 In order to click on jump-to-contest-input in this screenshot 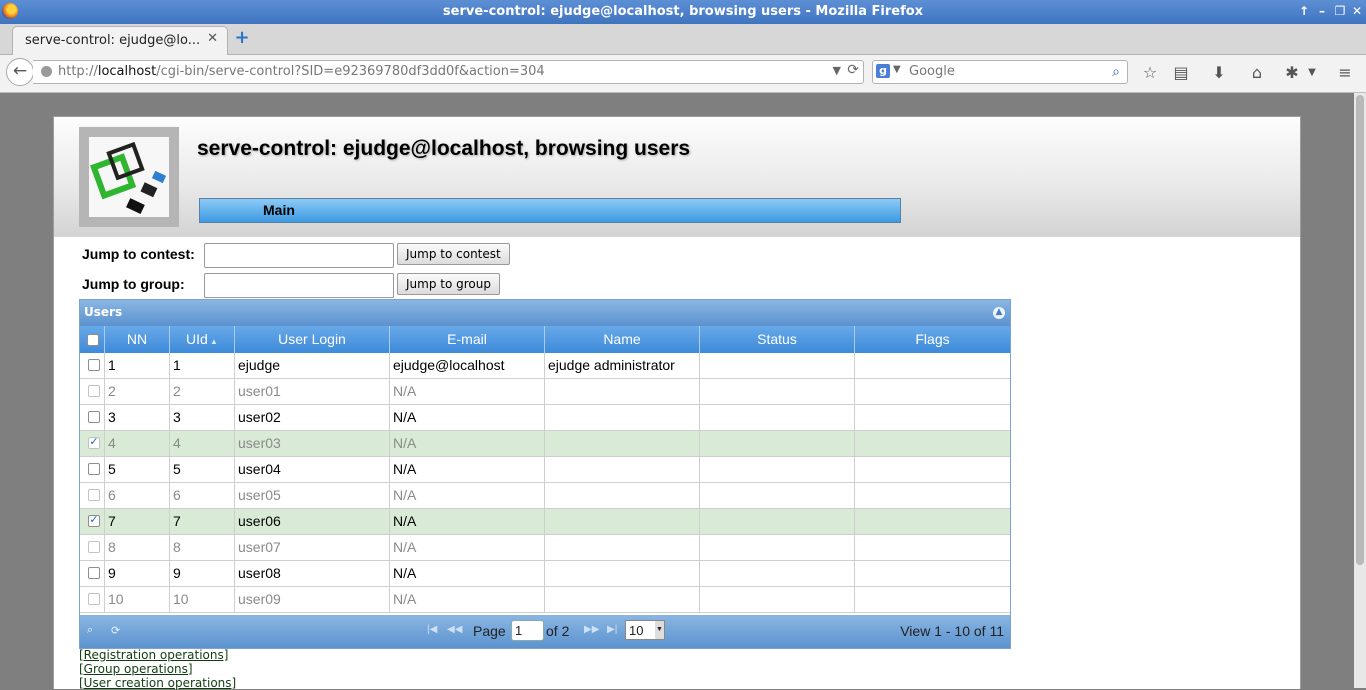, I will do `click(299, 255)`.